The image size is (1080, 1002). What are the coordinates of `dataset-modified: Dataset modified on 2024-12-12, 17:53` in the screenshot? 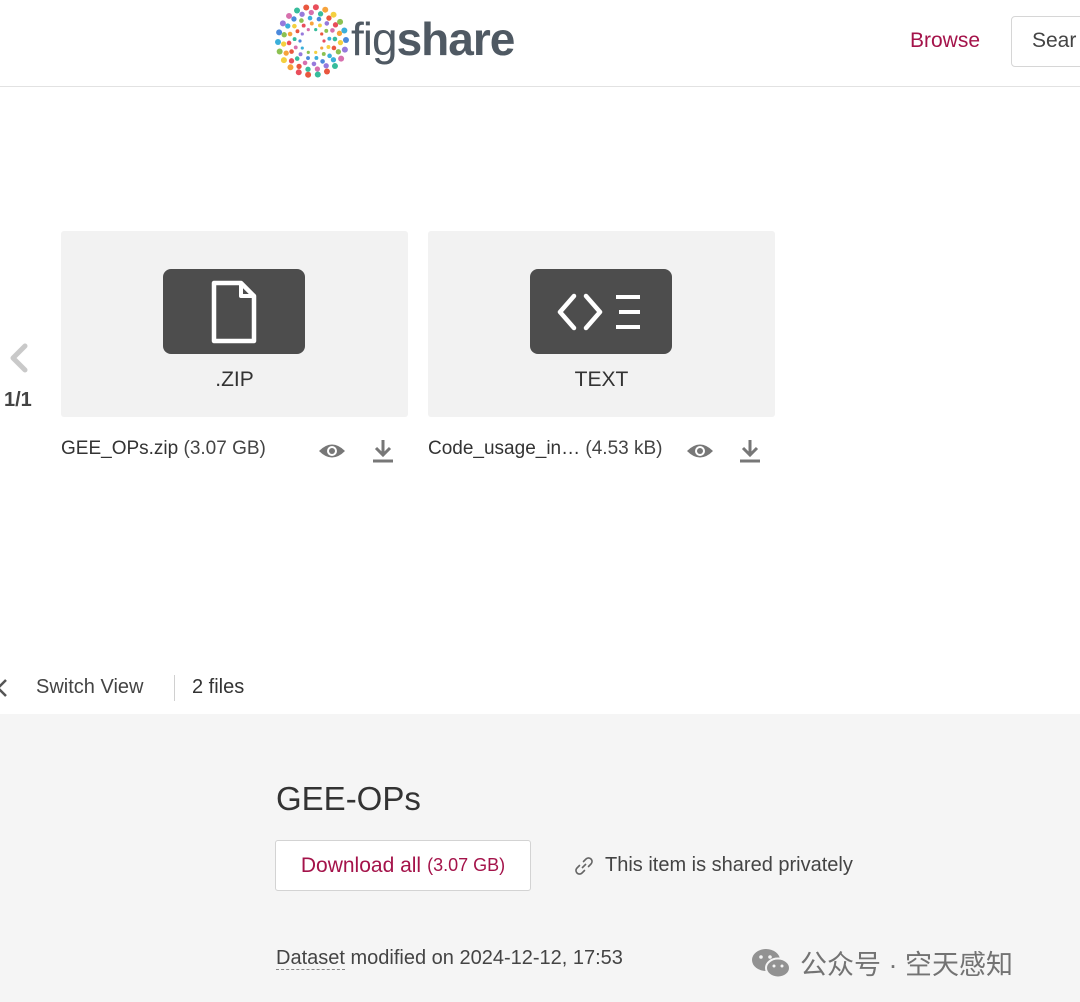 It's located at (449, 958).